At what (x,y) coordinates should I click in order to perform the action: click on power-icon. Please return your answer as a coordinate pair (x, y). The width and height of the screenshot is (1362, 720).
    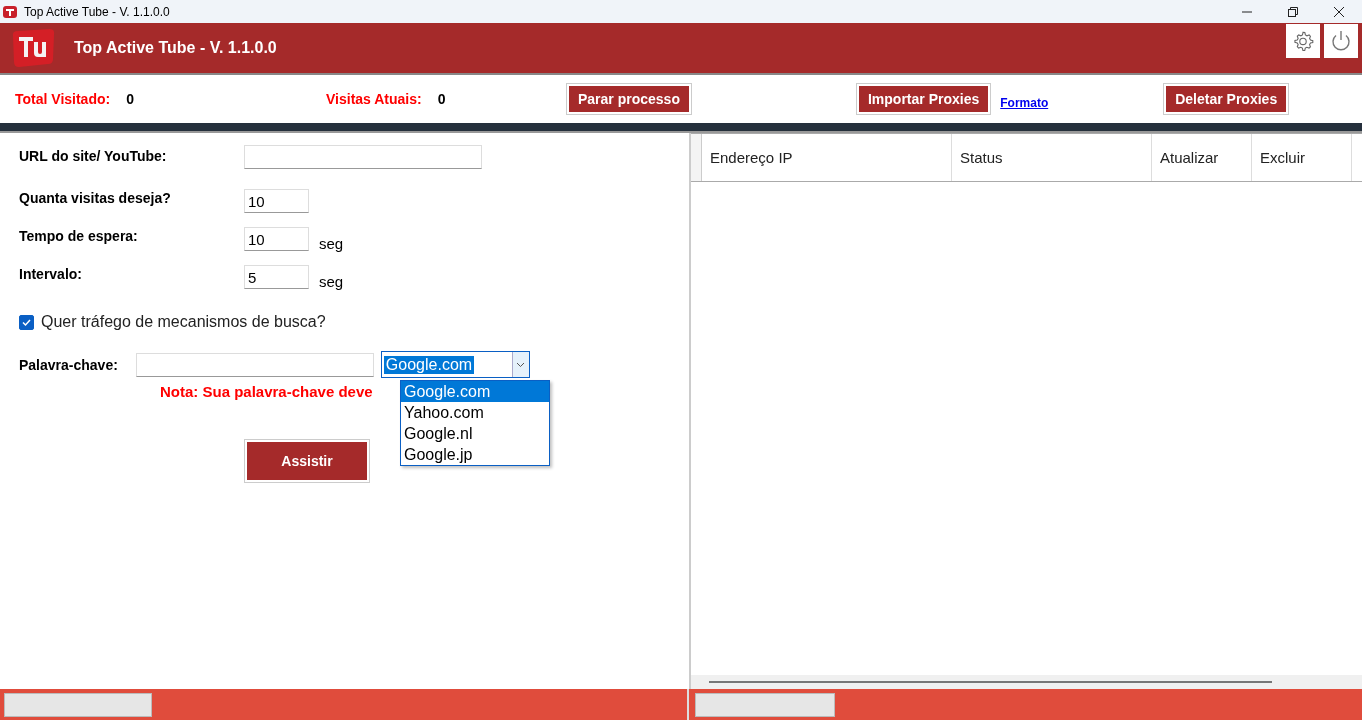
    Looking at the image, I should click on (1341, 41).